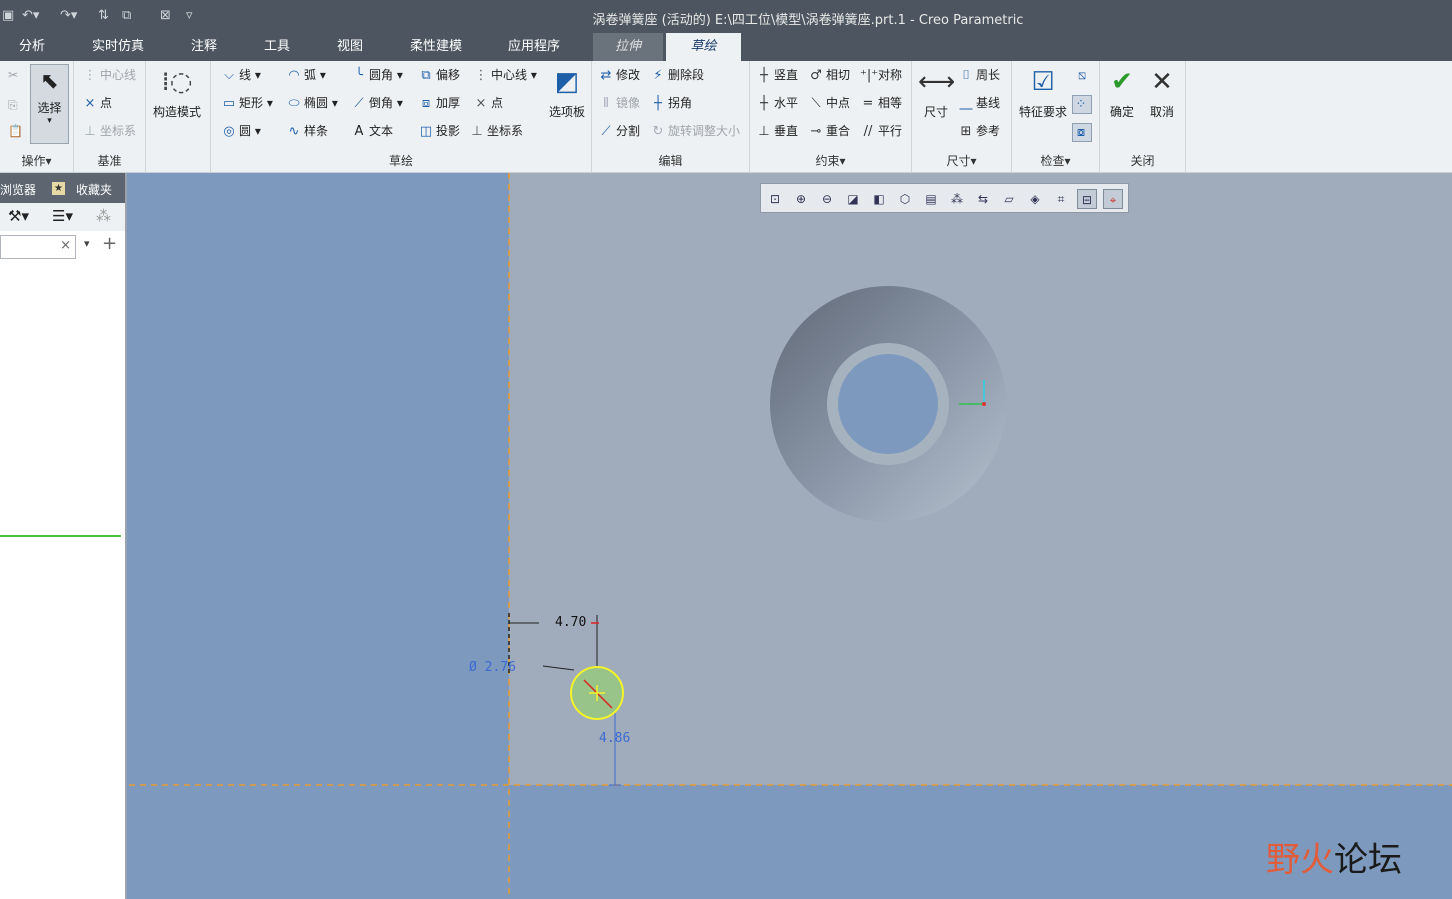 The height and width of the screenshot is (899, 1452). What do you see at coordinates (619, 131) in the screenshot?
I see `divide-button: ⟋ 分割` at bounding box center [619, 131].